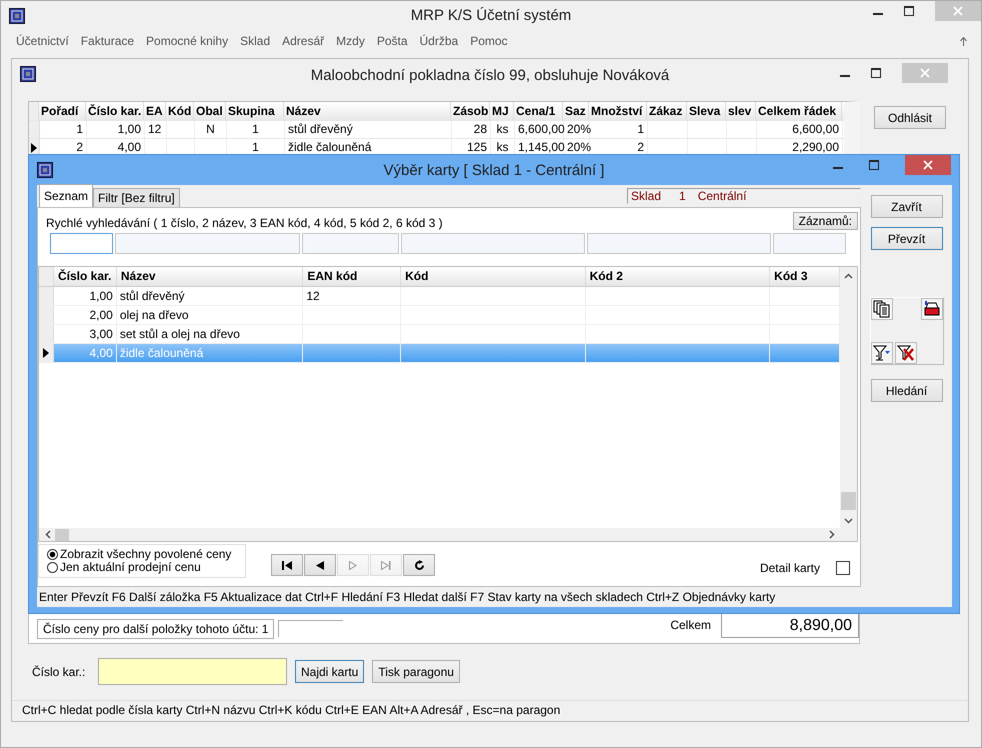 The width and height of the screenshot is (982, 748). What do you see at coordinates (210, 111) in the screenshot?
I see `column-header: Obal` at bounding box center [210, 111].